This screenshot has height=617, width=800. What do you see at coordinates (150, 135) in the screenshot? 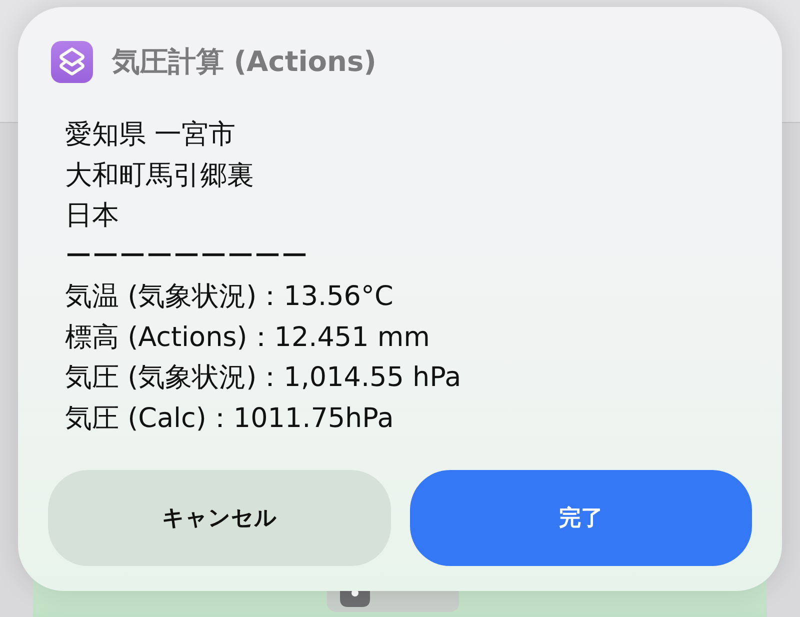
I see `result-line: 愛知県 一宮市` at bounding box center [150, 135].